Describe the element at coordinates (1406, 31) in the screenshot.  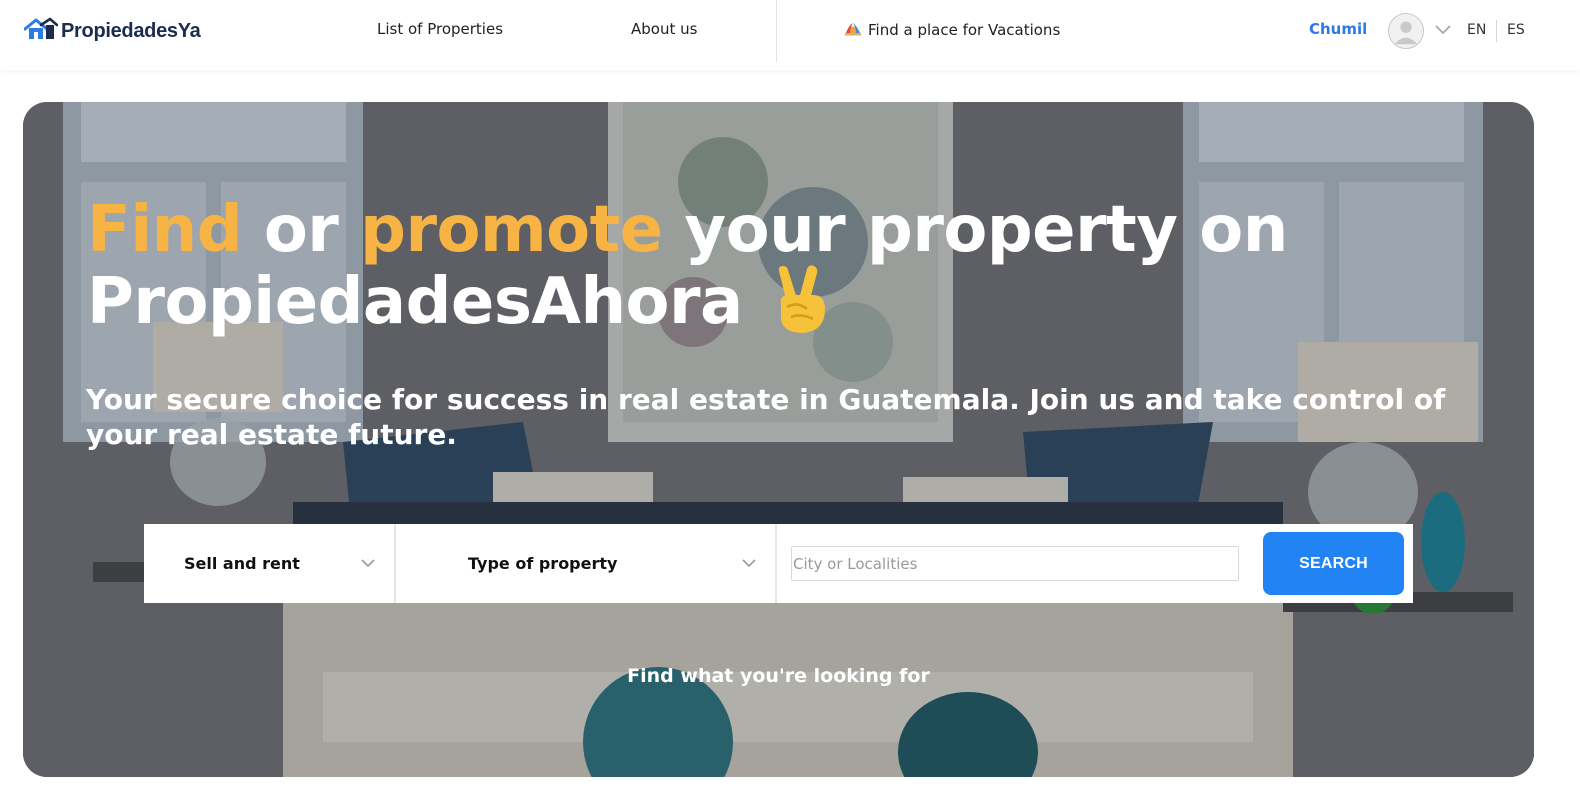
I see `user-avatar-icon` at that location.